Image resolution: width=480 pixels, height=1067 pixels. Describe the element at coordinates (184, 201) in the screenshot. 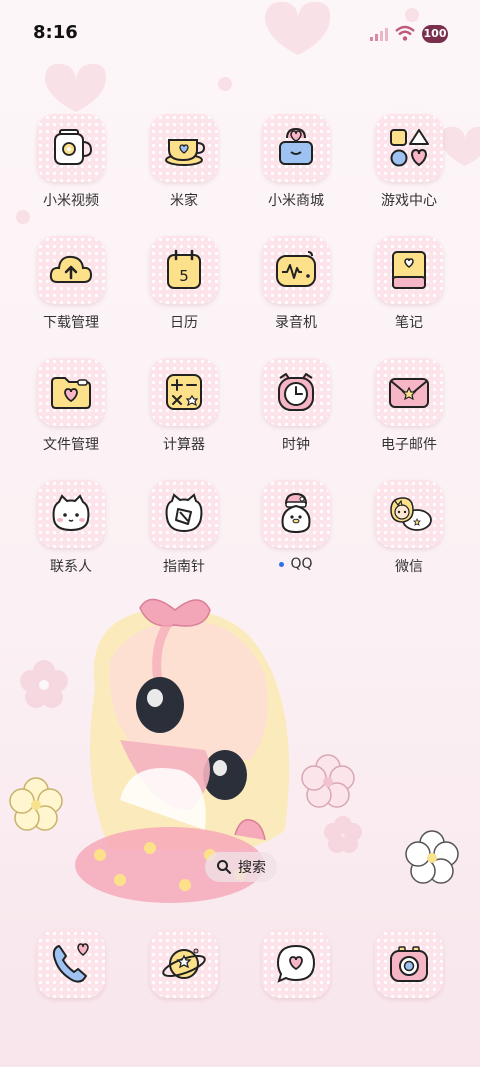

I see `app-label: 米家` at that location.